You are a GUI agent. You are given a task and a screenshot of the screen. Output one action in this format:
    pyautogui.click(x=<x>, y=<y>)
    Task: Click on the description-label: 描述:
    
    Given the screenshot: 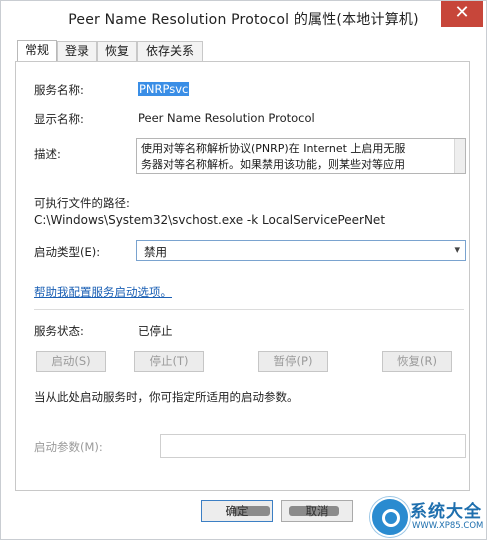 What is the action you would take?
    pyautogui.click(x=47, y=154)
    